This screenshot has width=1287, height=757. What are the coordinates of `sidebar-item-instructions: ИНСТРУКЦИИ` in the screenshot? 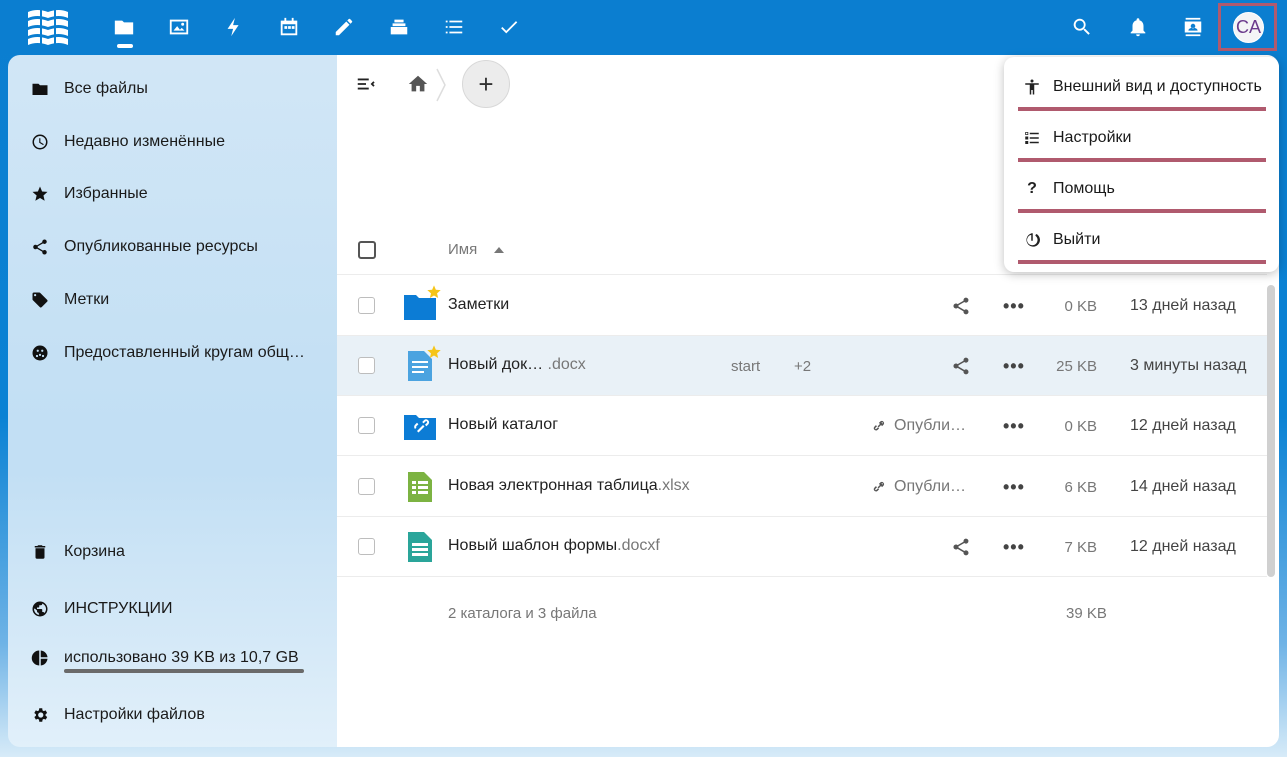 It's located at (172, 609).